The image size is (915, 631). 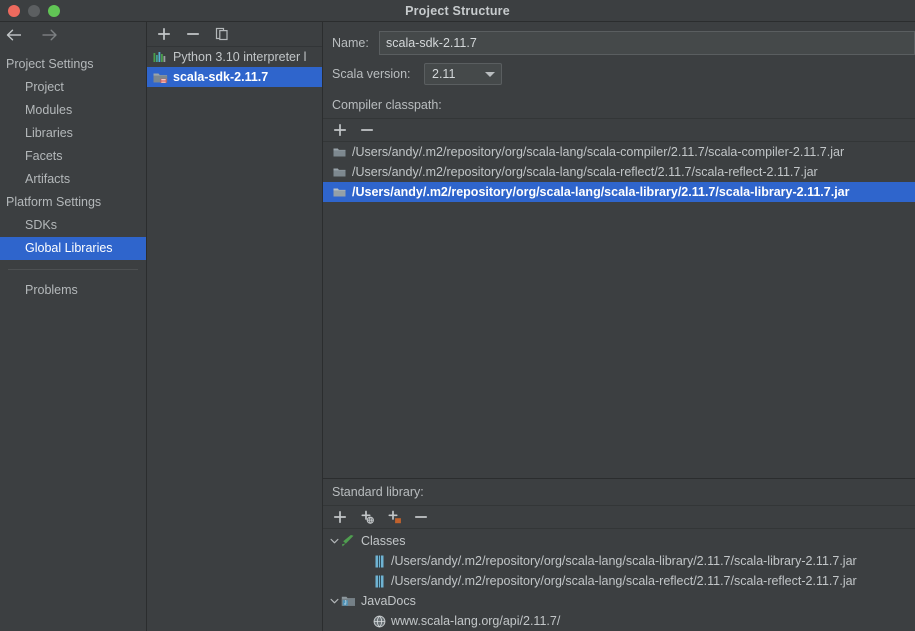 What do you see at coordinates (387, 105) in the screenshot?
I see `compiler-classpath-label: Compiler classpath:` at bounding box center [387, 105].